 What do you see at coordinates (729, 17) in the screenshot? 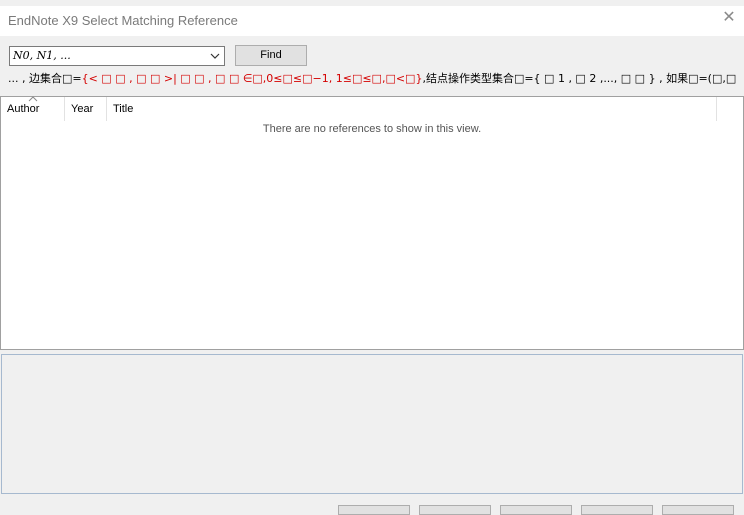
I see `close-icon: ✕` at bounding box center [729, 17].